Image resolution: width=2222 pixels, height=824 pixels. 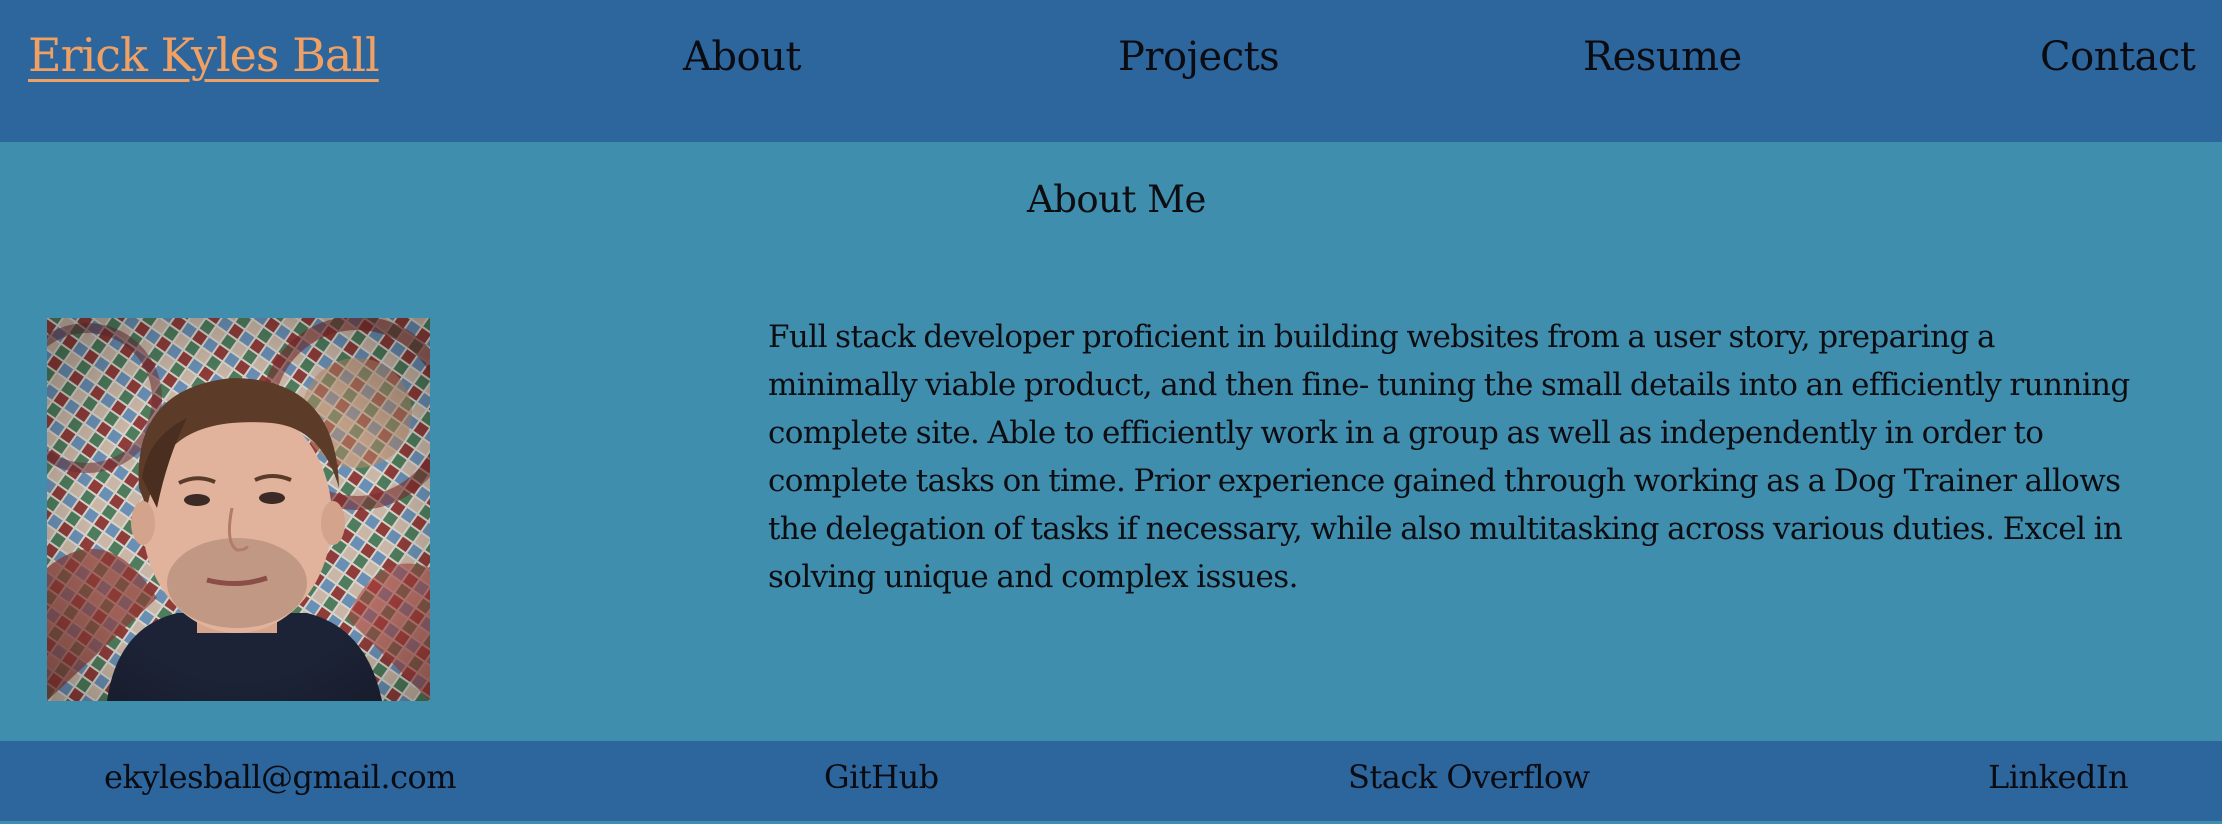 I want to click on linkedin-link: LinkedIn, so click(x=2058, y=777).